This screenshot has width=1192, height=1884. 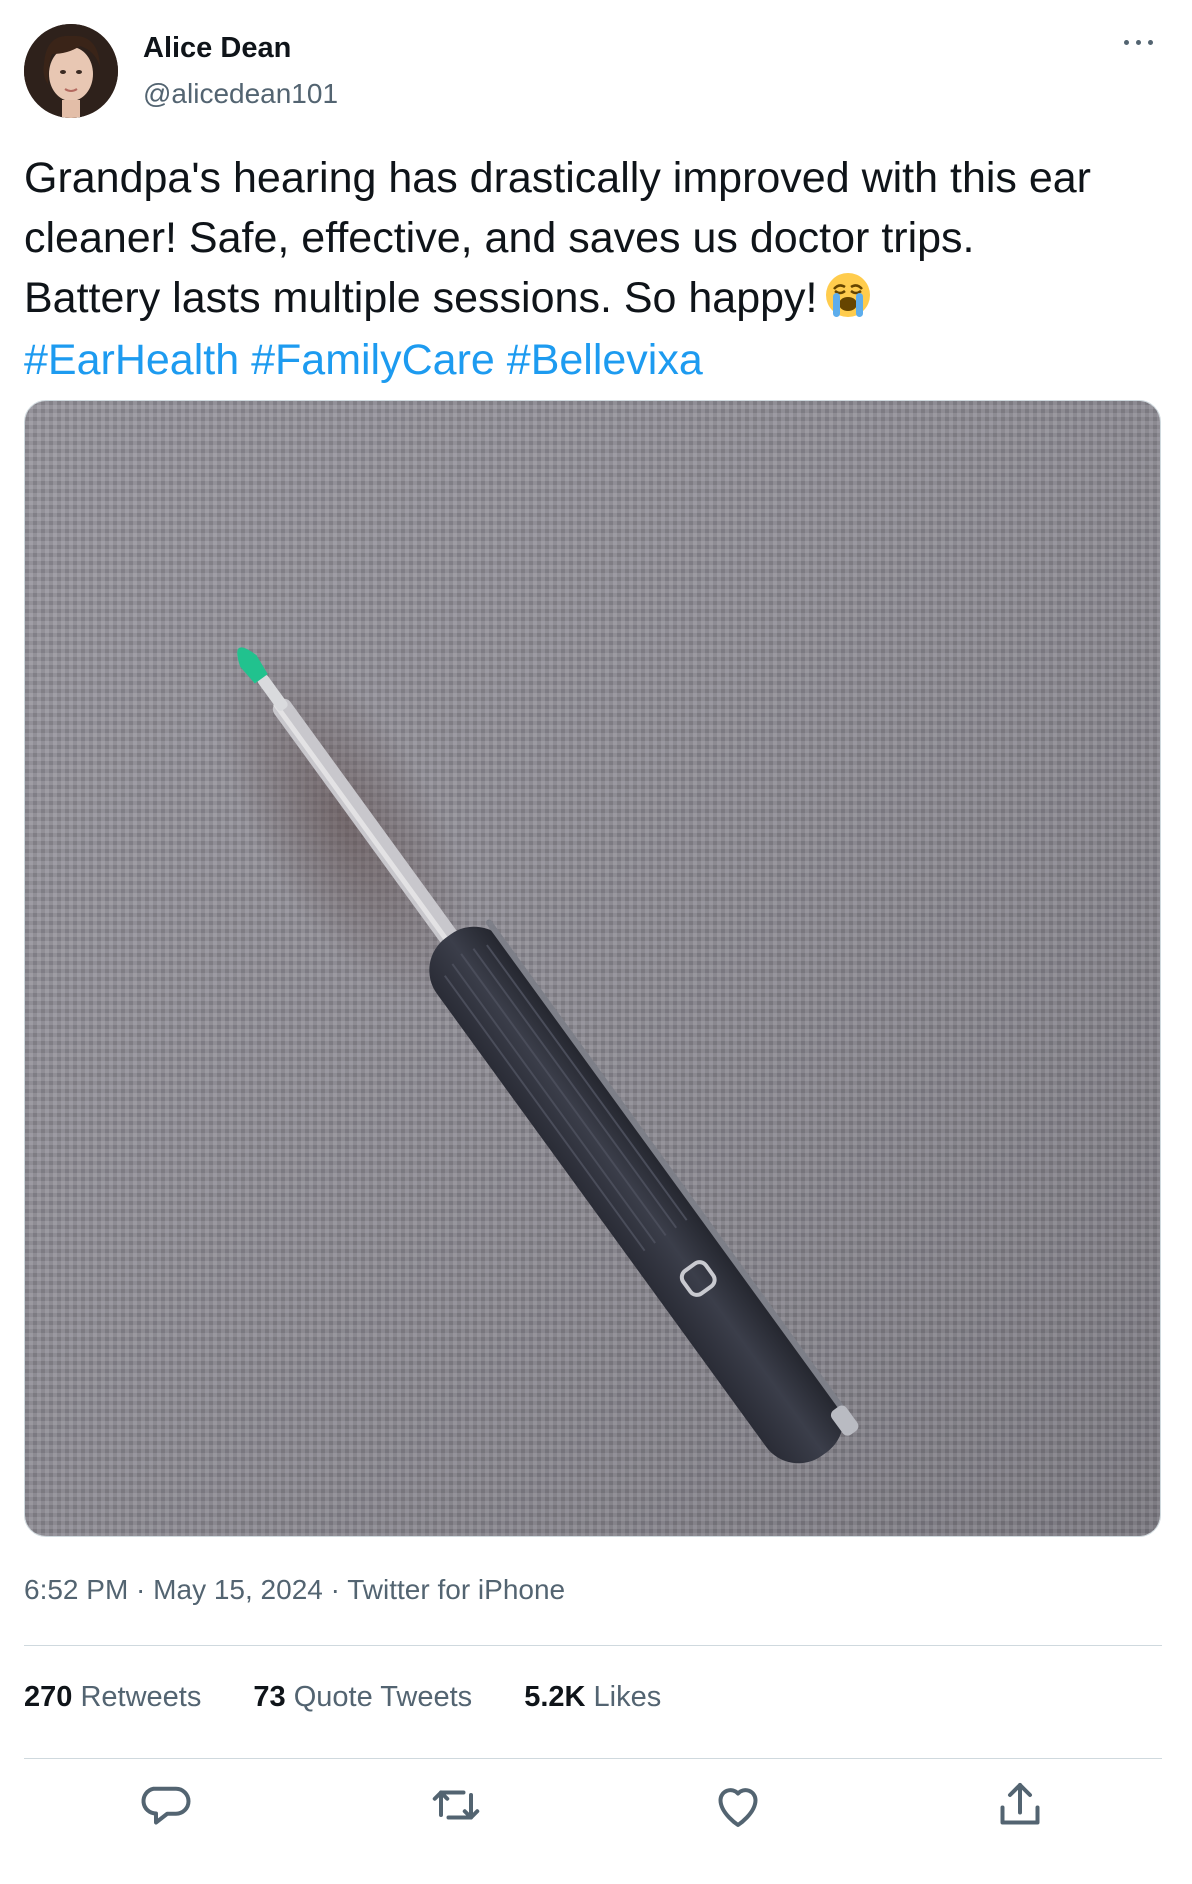 I want to click on retweets-stat: 270 Retweets, so click(x=112, y=1697).